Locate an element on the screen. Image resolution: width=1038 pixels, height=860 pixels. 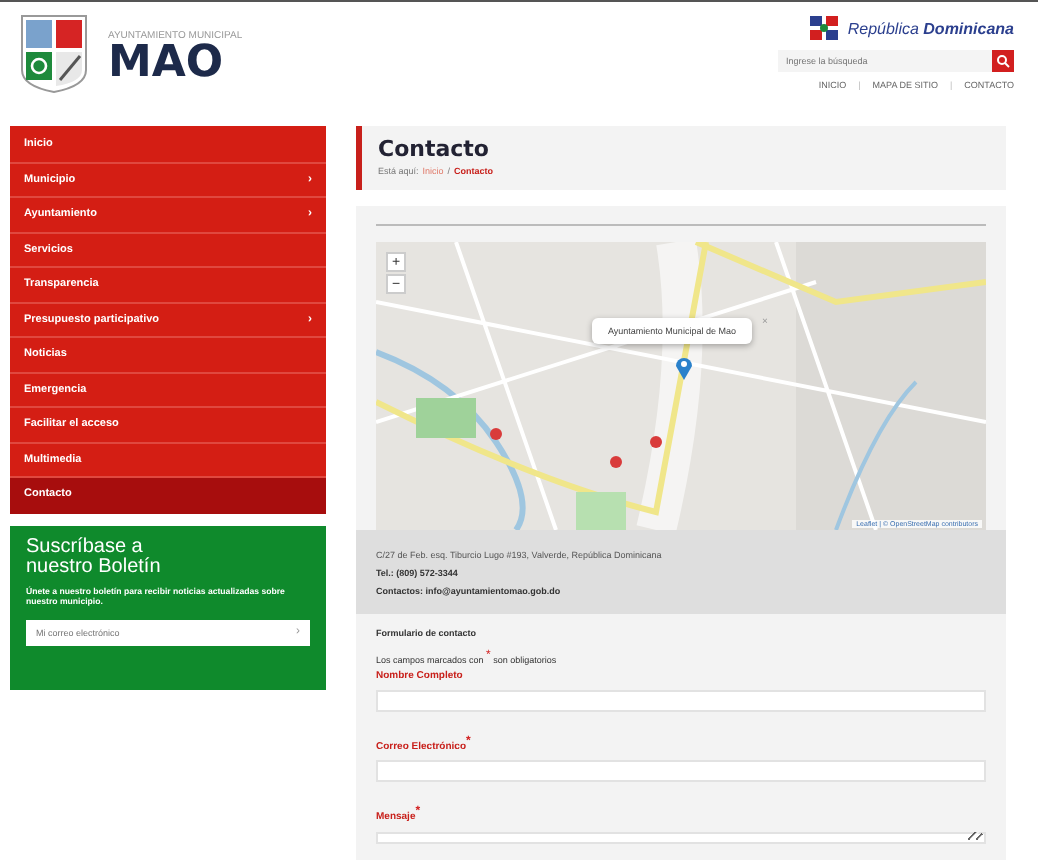
country-name: República Dominicana is located at coordinates (930, 28).